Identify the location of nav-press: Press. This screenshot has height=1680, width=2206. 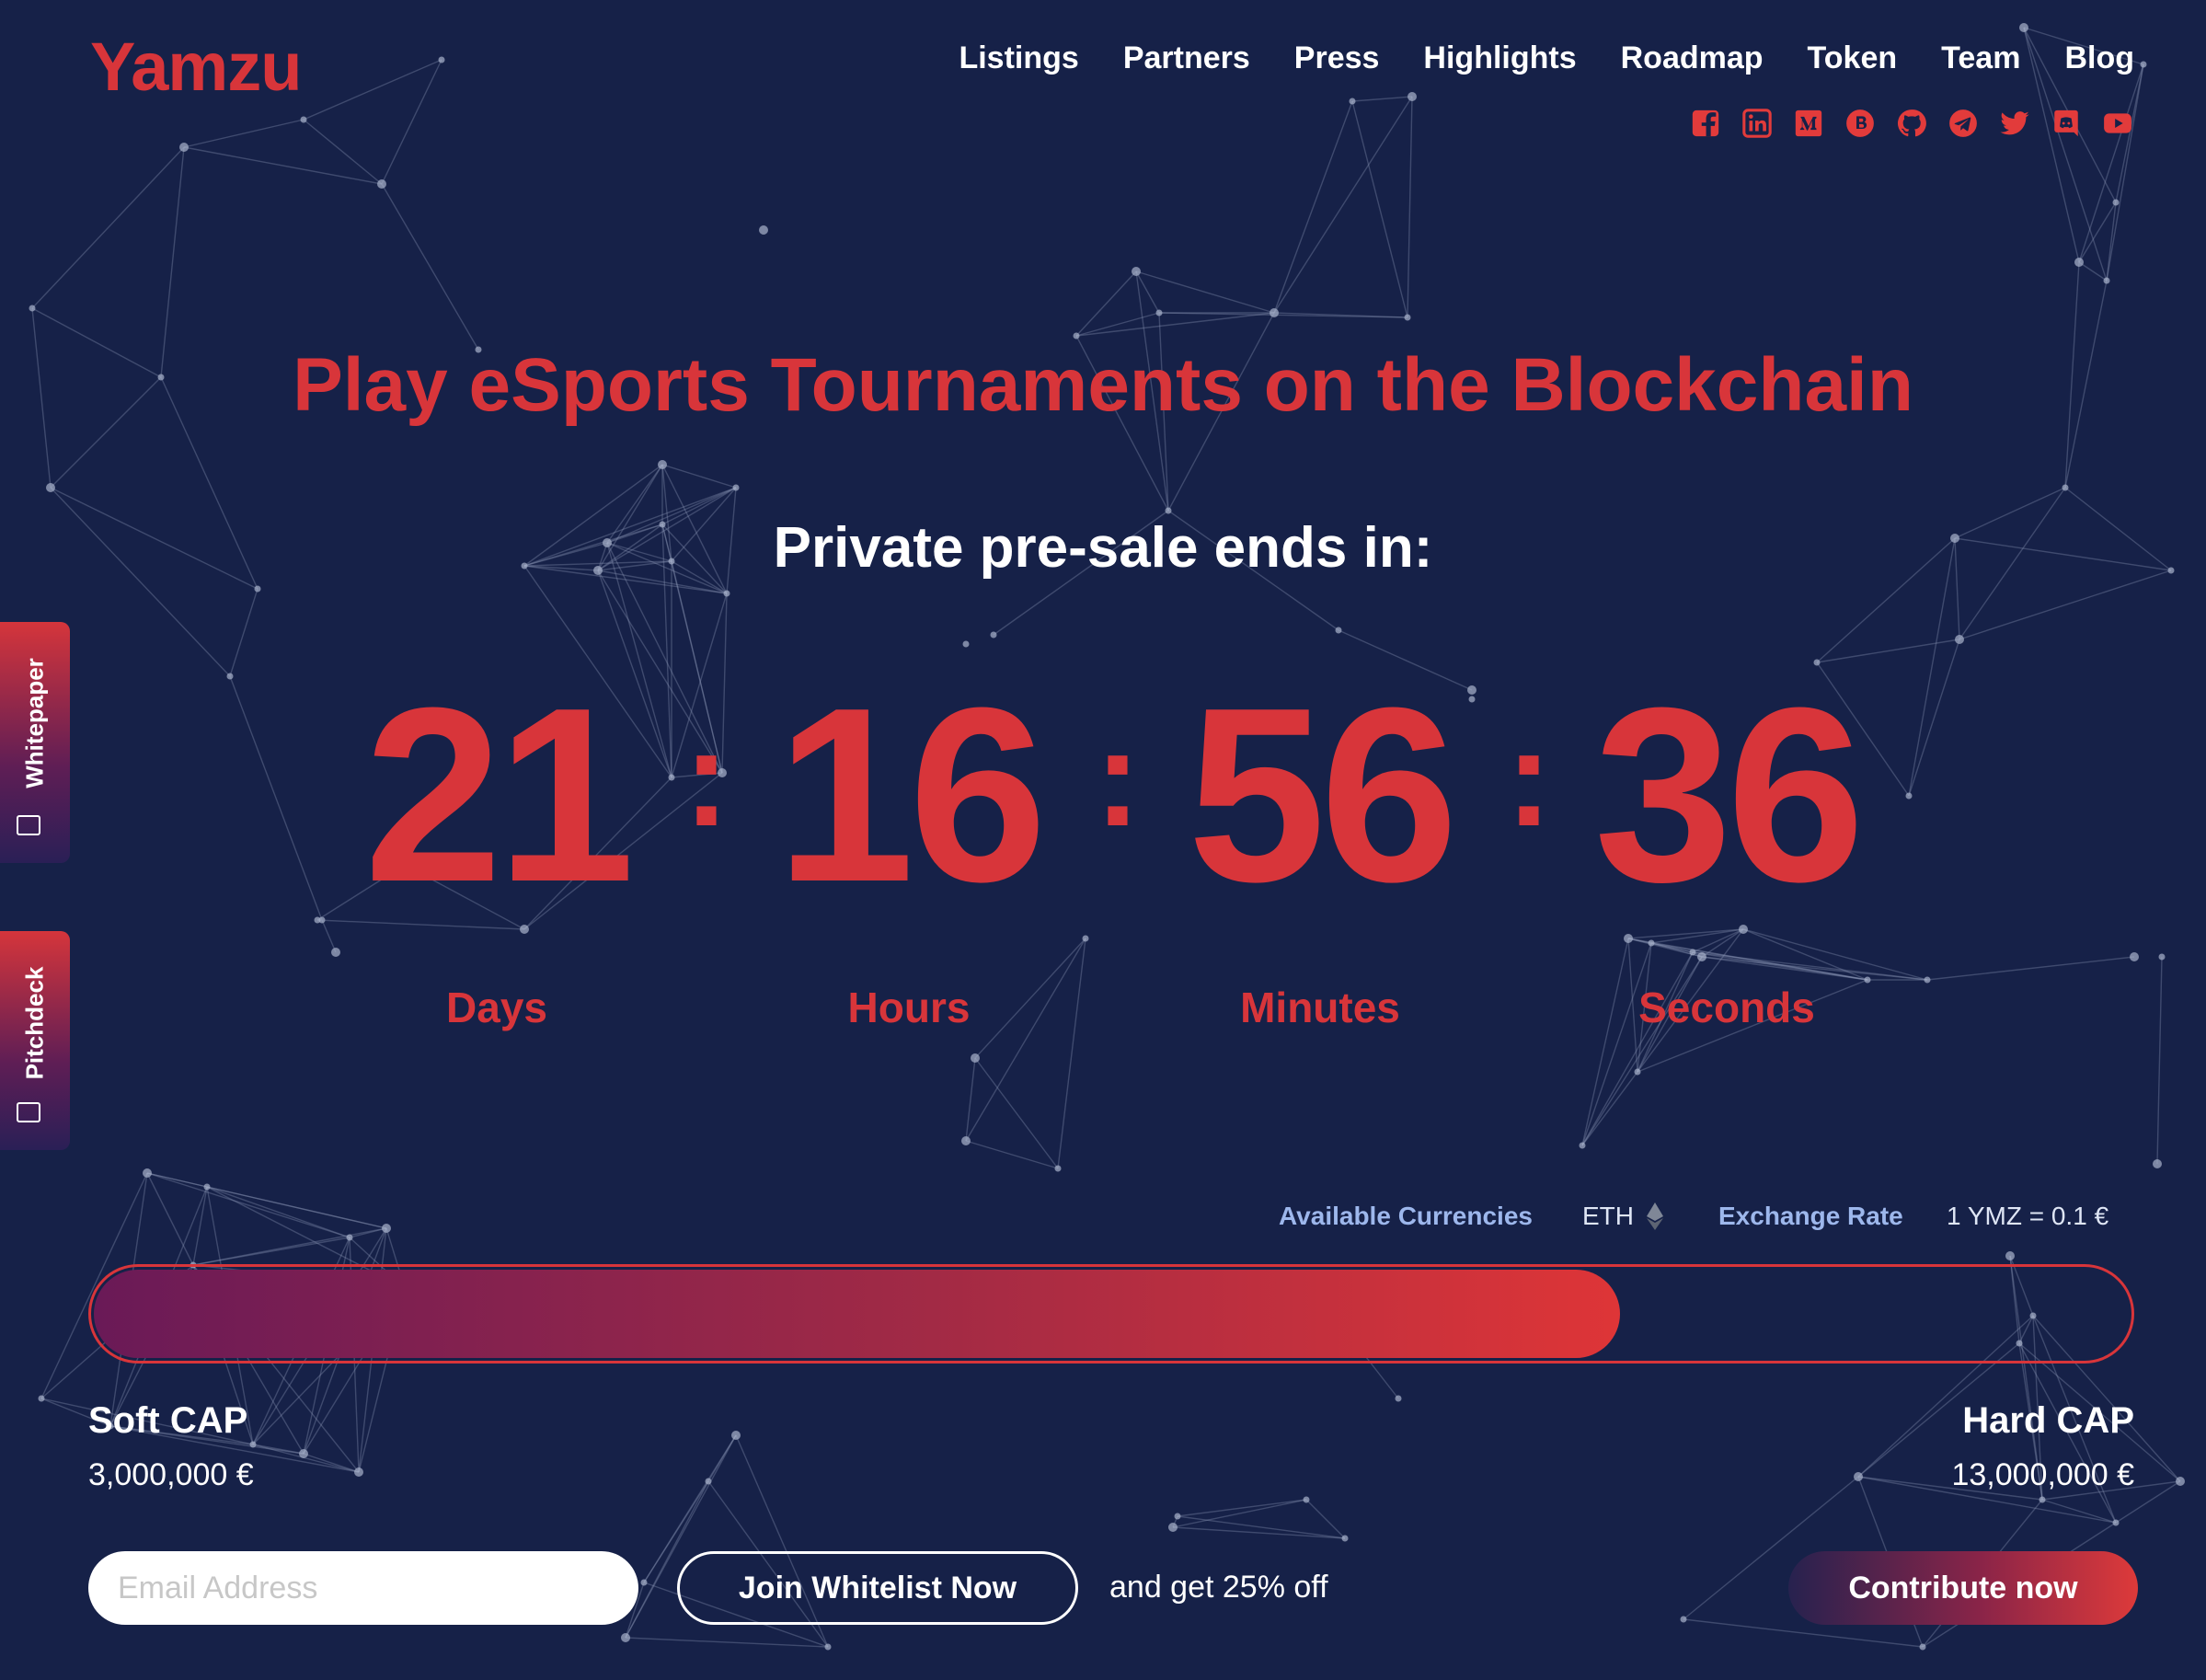
(1337, 58).